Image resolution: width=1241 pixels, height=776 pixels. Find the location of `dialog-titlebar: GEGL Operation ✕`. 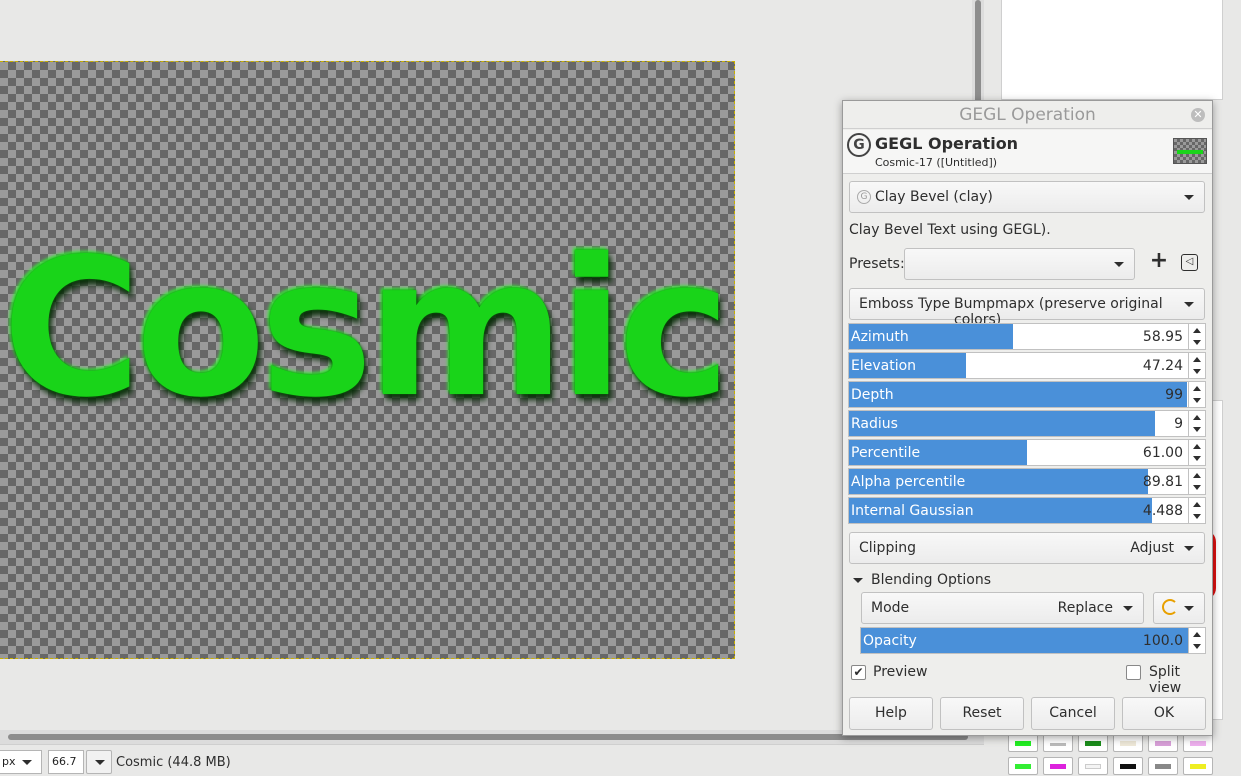

dialog-titlebar: GEGL Operation ✕ is located at coordinates (1027, 115).